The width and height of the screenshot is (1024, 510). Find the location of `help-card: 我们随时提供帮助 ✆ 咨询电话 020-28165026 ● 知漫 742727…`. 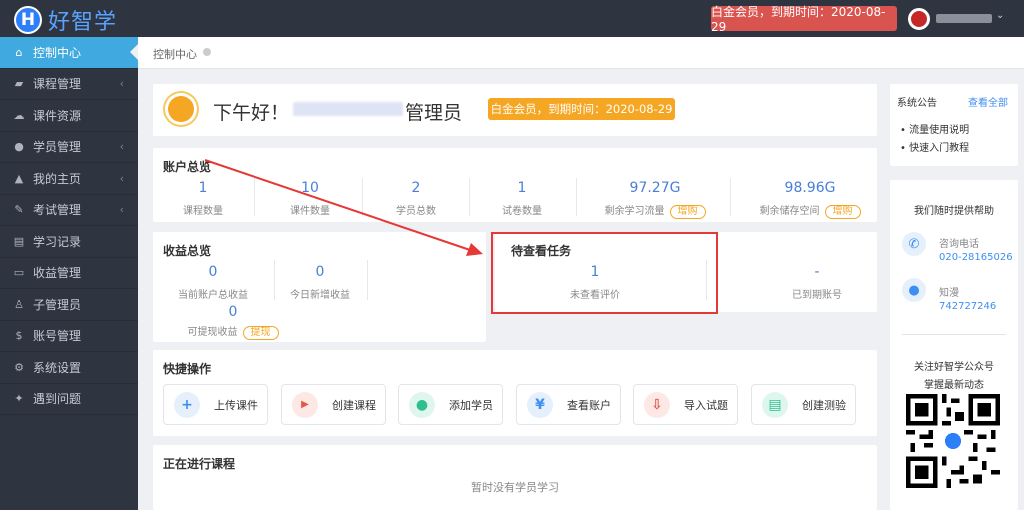

help-card: 我们随时提供帮助 ✆ 咨询电话 020-28165026 ● 知漫 742727… is located at coordinates (954, 345).